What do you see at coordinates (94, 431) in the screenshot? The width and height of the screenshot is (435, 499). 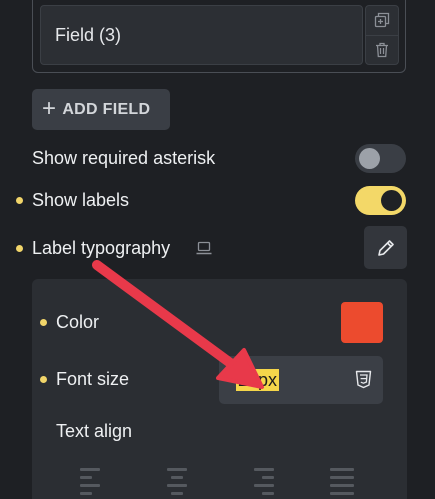 I see `text-align-label: Text align` at bounding box center [94, 431].